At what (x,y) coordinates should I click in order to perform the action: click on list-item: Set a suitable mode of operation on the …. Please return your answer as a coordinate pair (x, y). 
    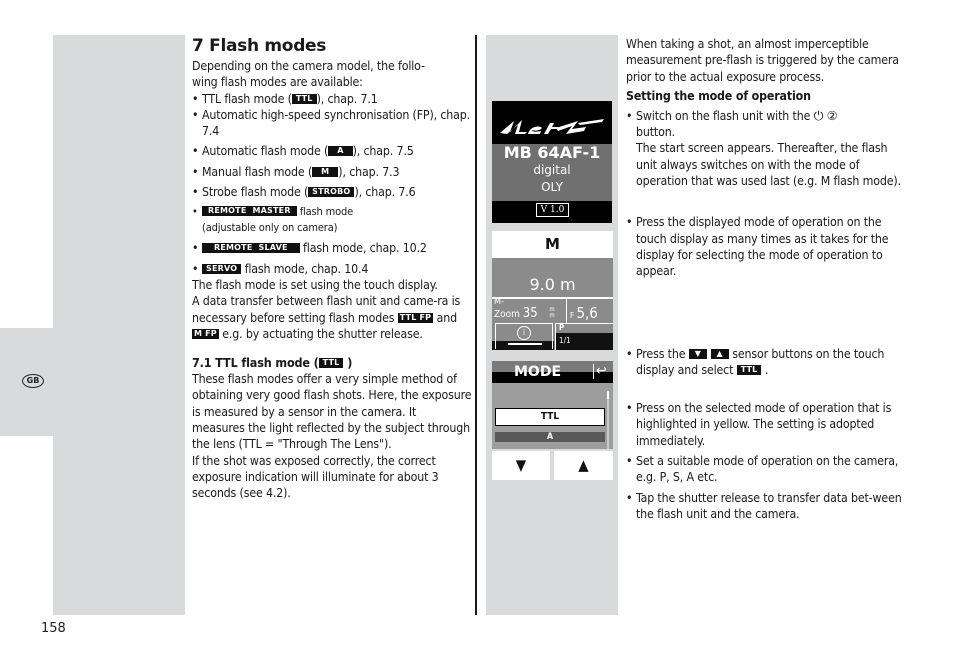
    Looking at the image, I should click on (766, 469).